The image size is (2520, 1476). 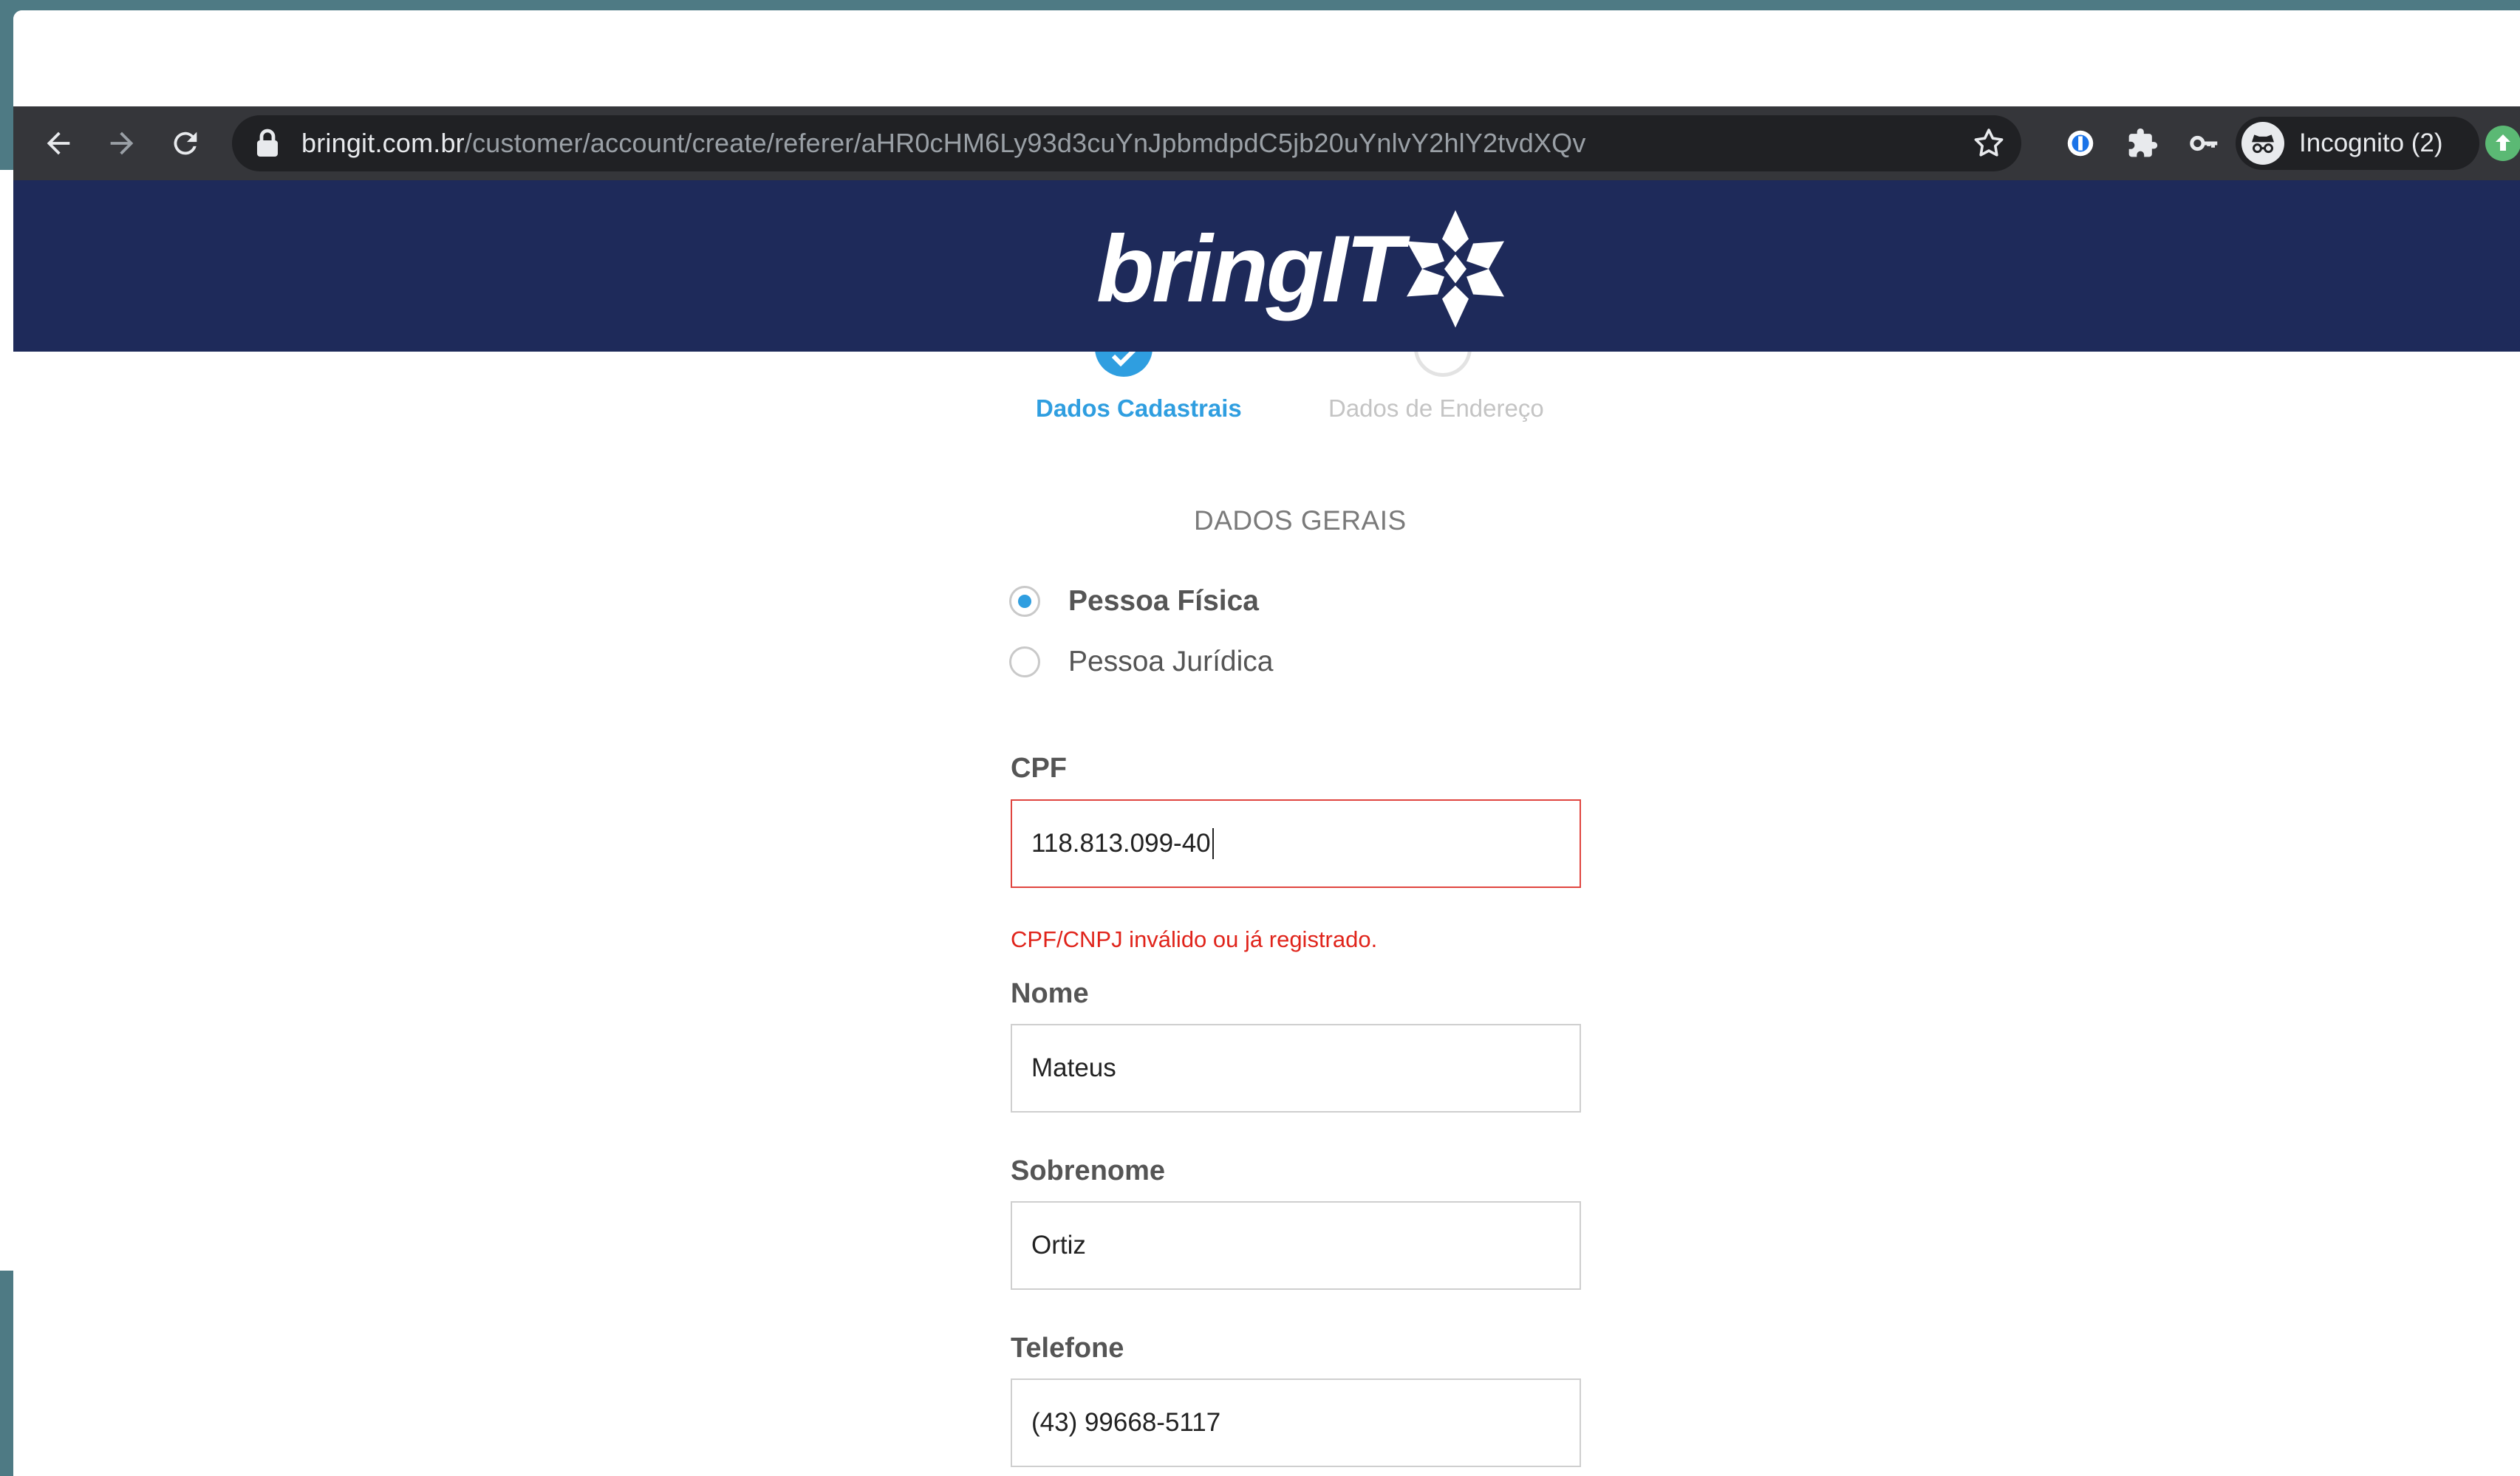 I want to click on passwords-key-button, so click(x=2204, y=143).